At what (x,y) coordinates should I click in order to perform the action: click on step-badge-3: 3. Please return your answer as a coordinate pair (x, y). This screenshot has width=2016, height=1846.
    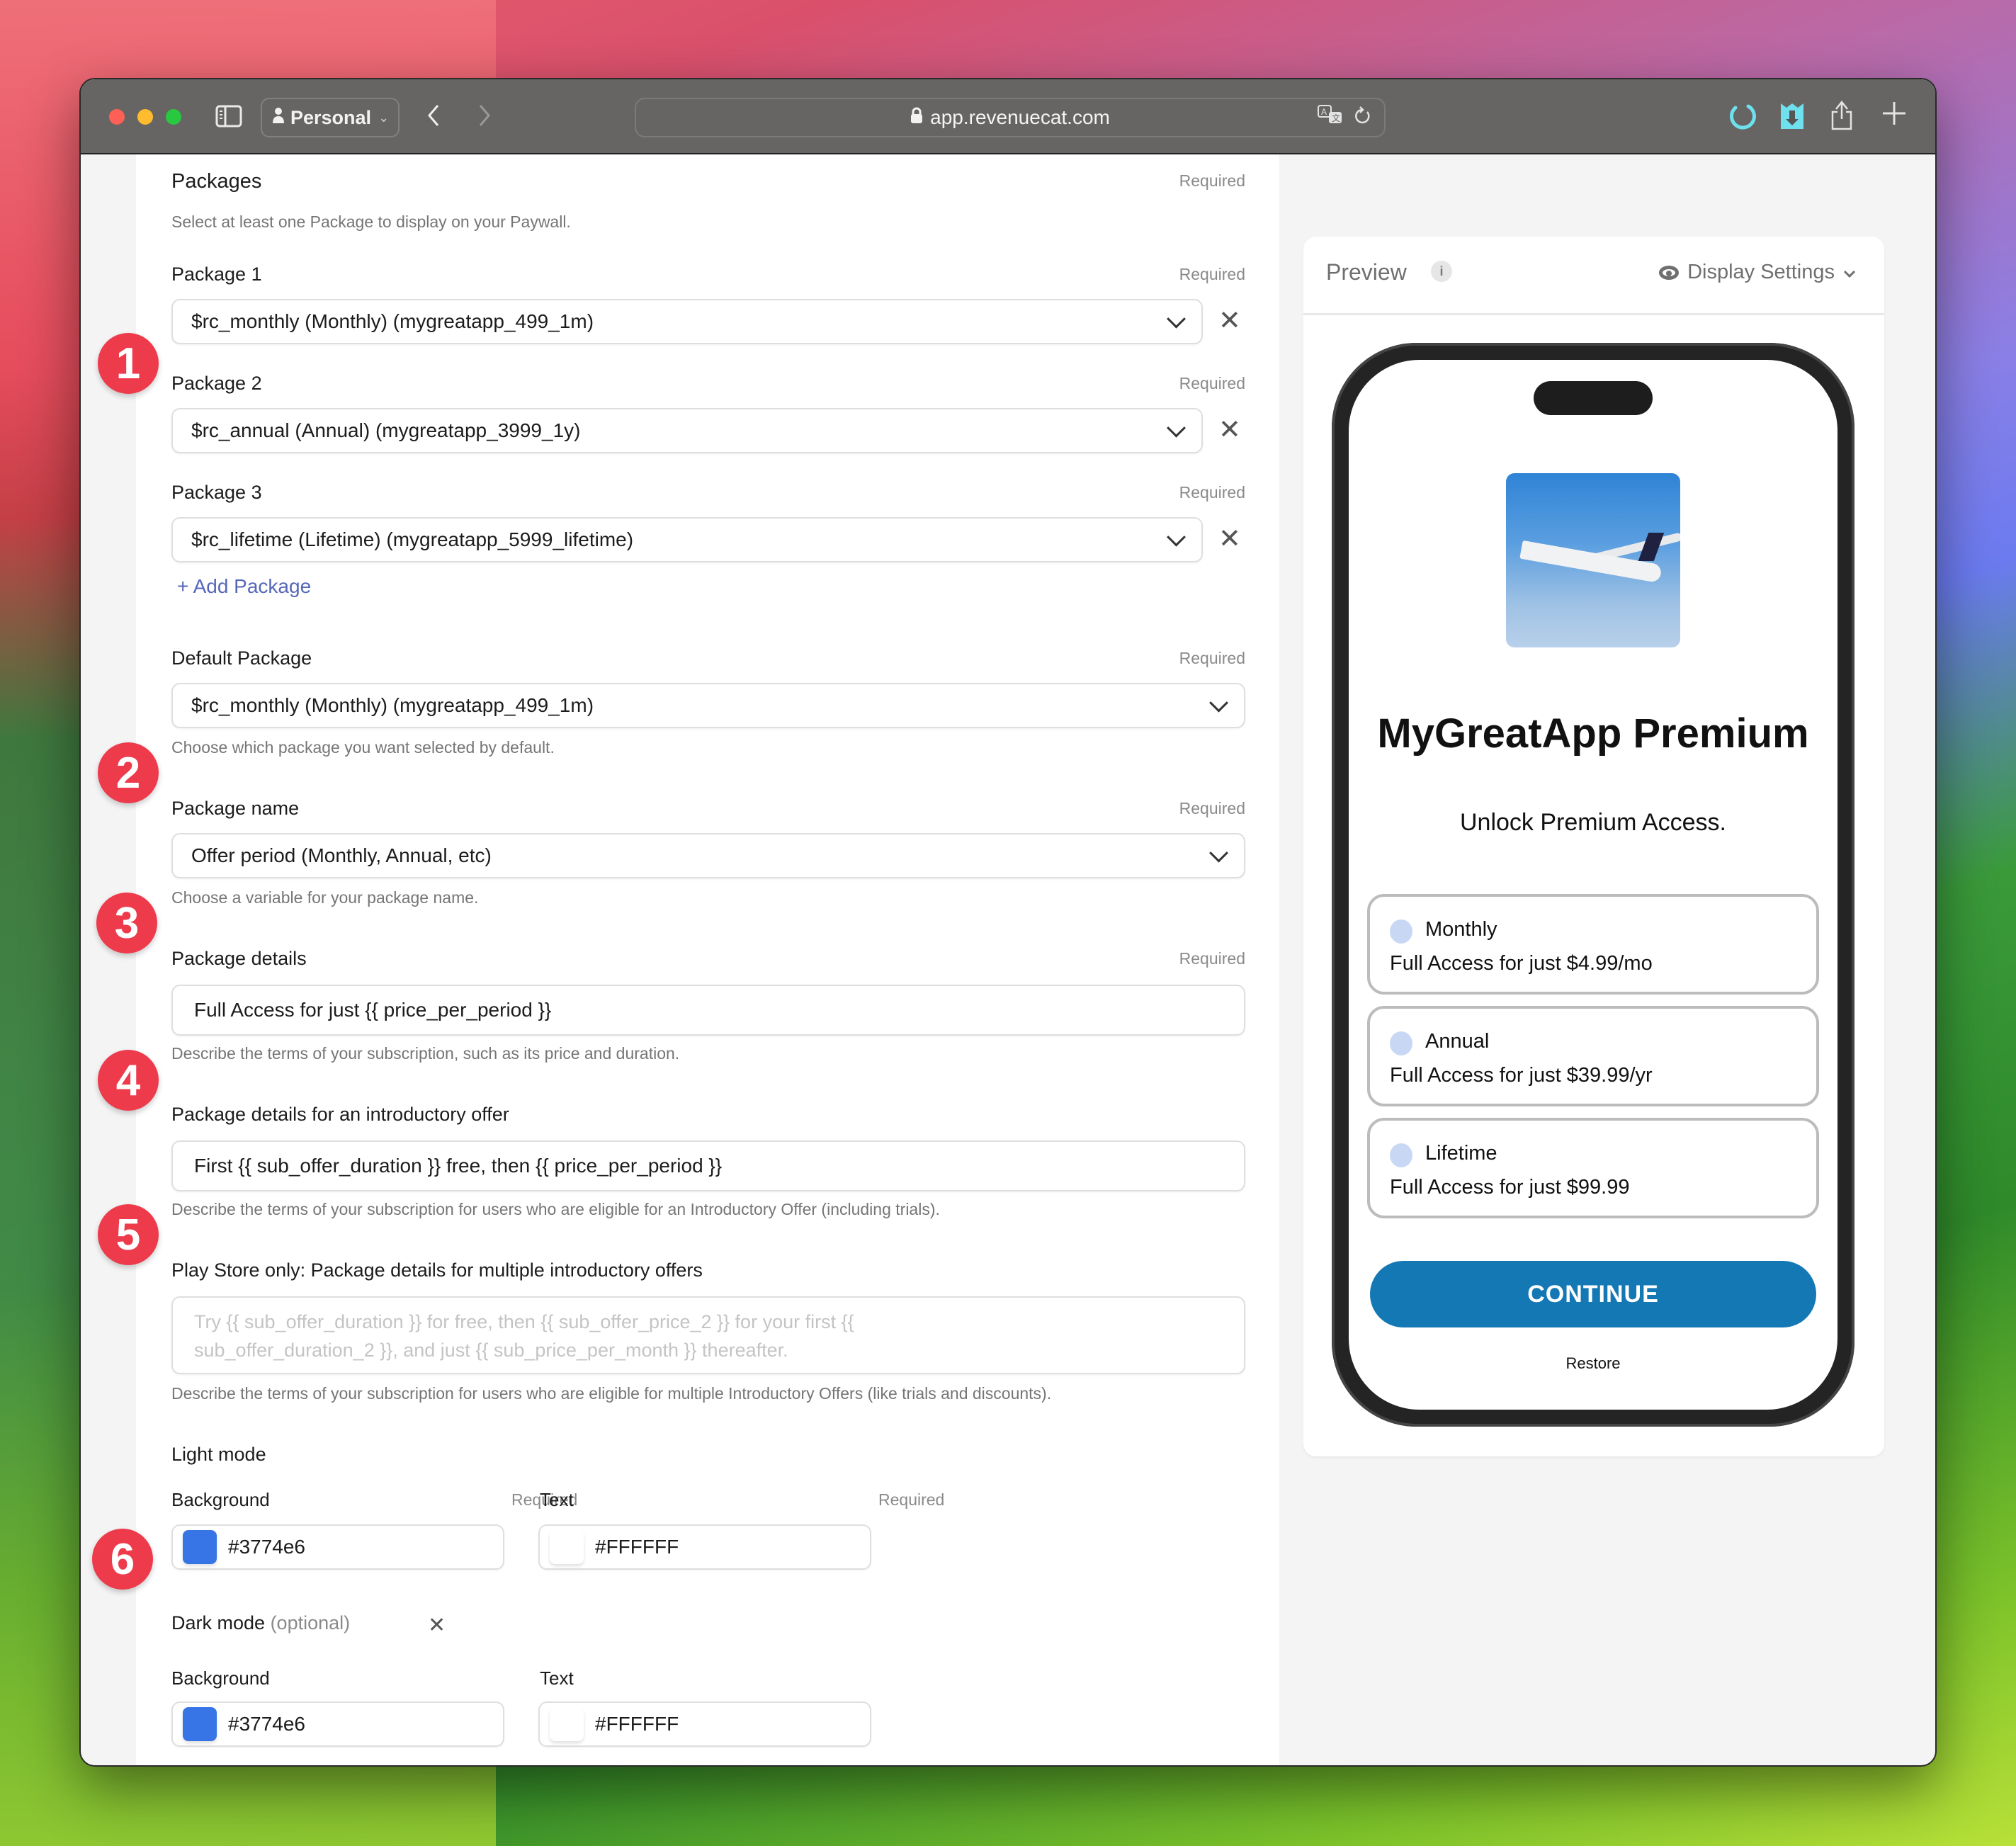
    Looking at the image, I should click on (127, 923).